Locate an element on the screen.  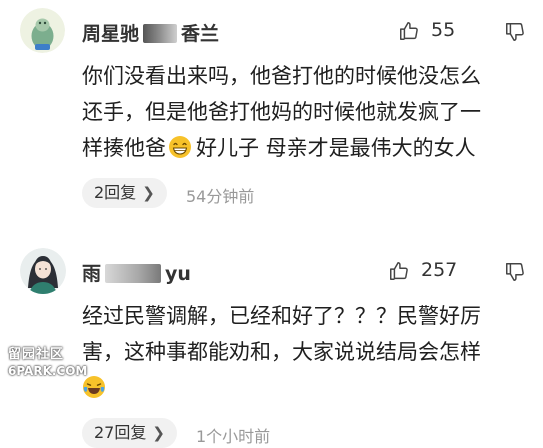
user-name: 雨 yu is located at coordinates (136, 272).